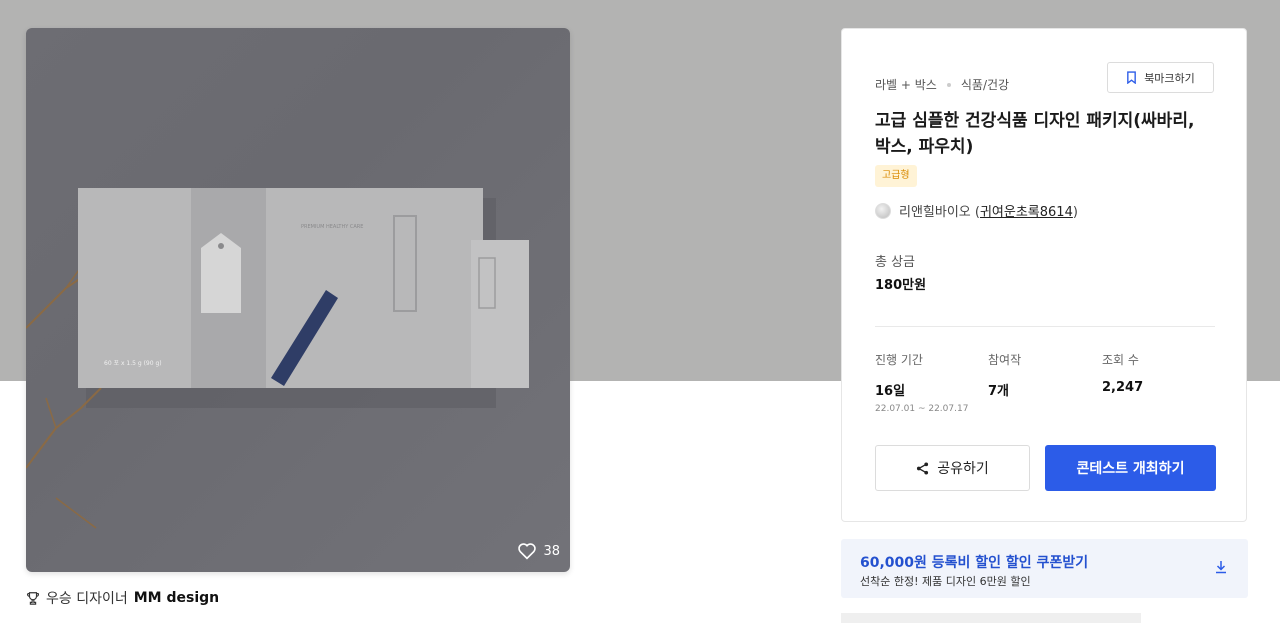  What do you see at coordinates (87, 599) in the screenshot?
I see `winner-prefix: 우승 디자이너` at bounding box center [87, 599].